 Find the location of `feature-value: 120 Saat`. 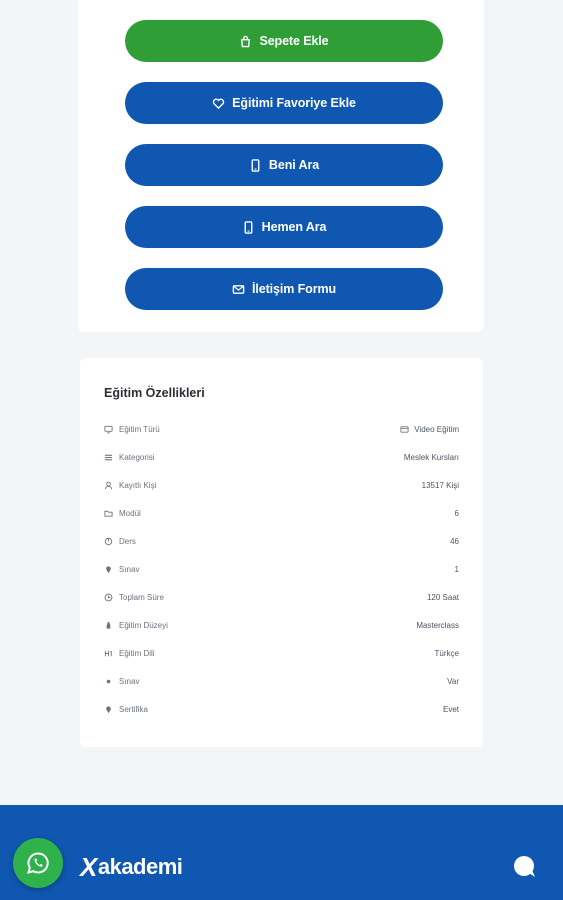

feature-value: 120 Saat is located at coordinates (442, 597).